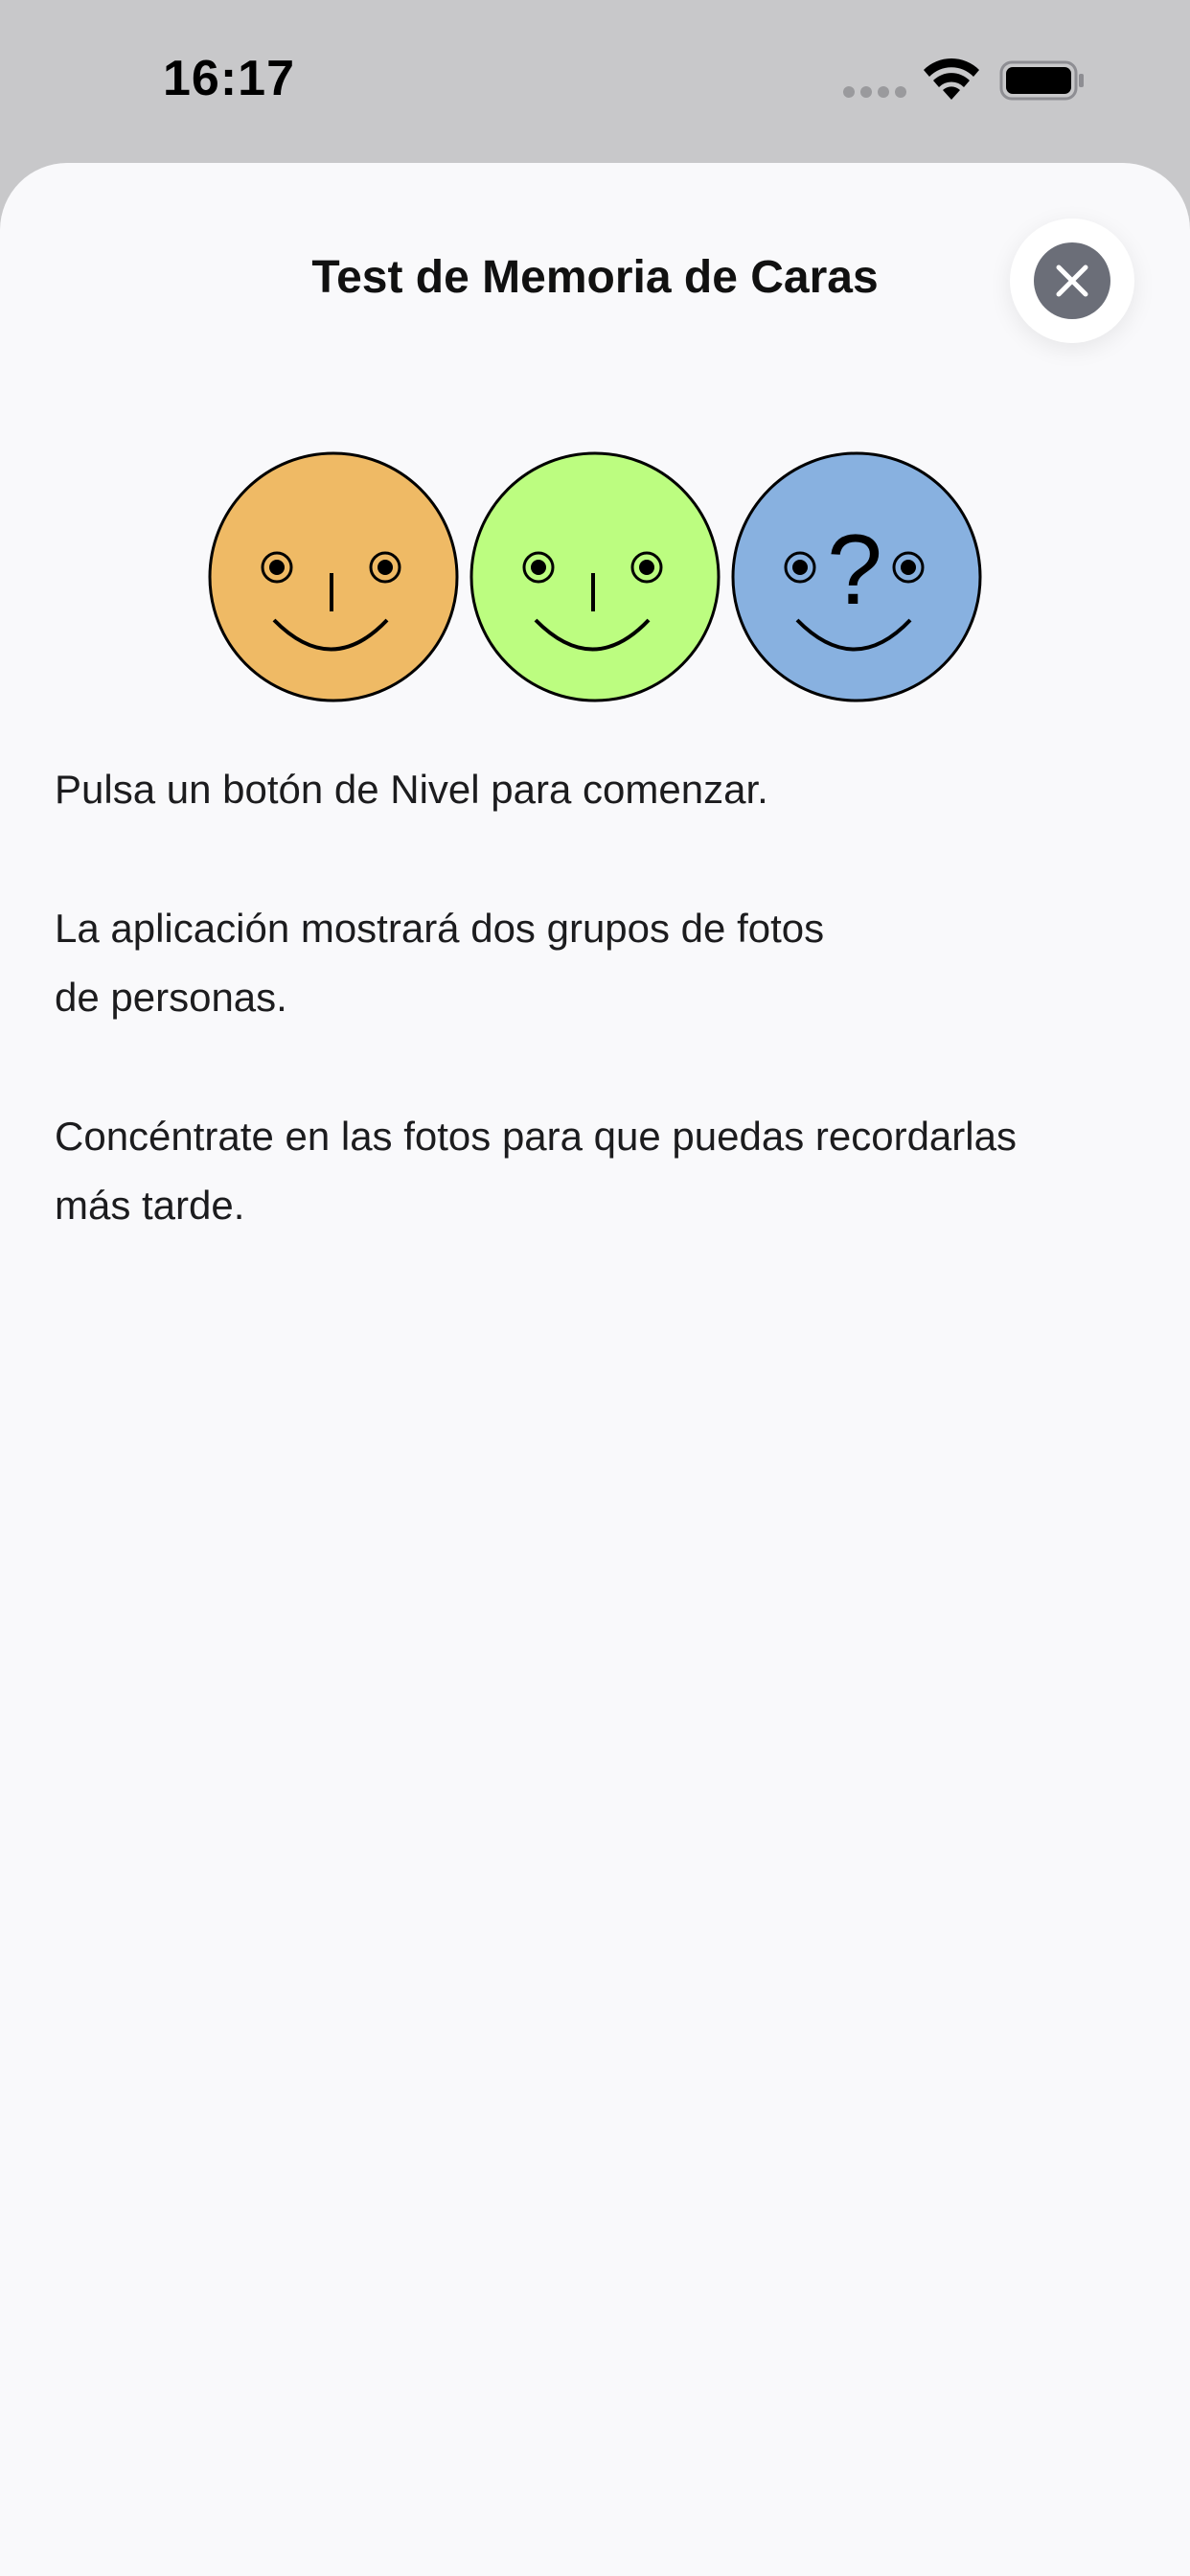  Describe the element at coordinates (1041, 80) in the screenshot. I see `battery-icon` at that location.